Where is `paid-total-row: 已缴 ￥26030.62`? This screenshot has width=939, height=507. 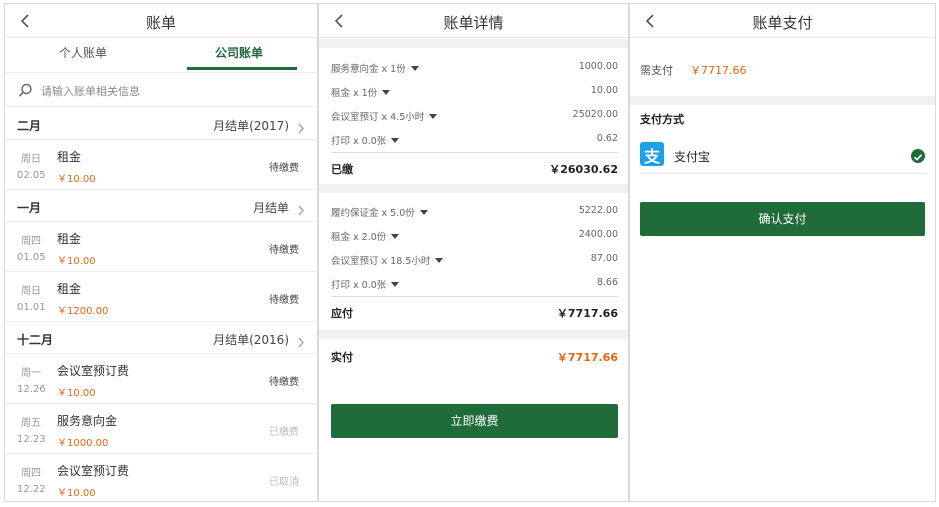
paid-total-row: 已缴 ￥26030.62 is located at coordinates (474, 166).